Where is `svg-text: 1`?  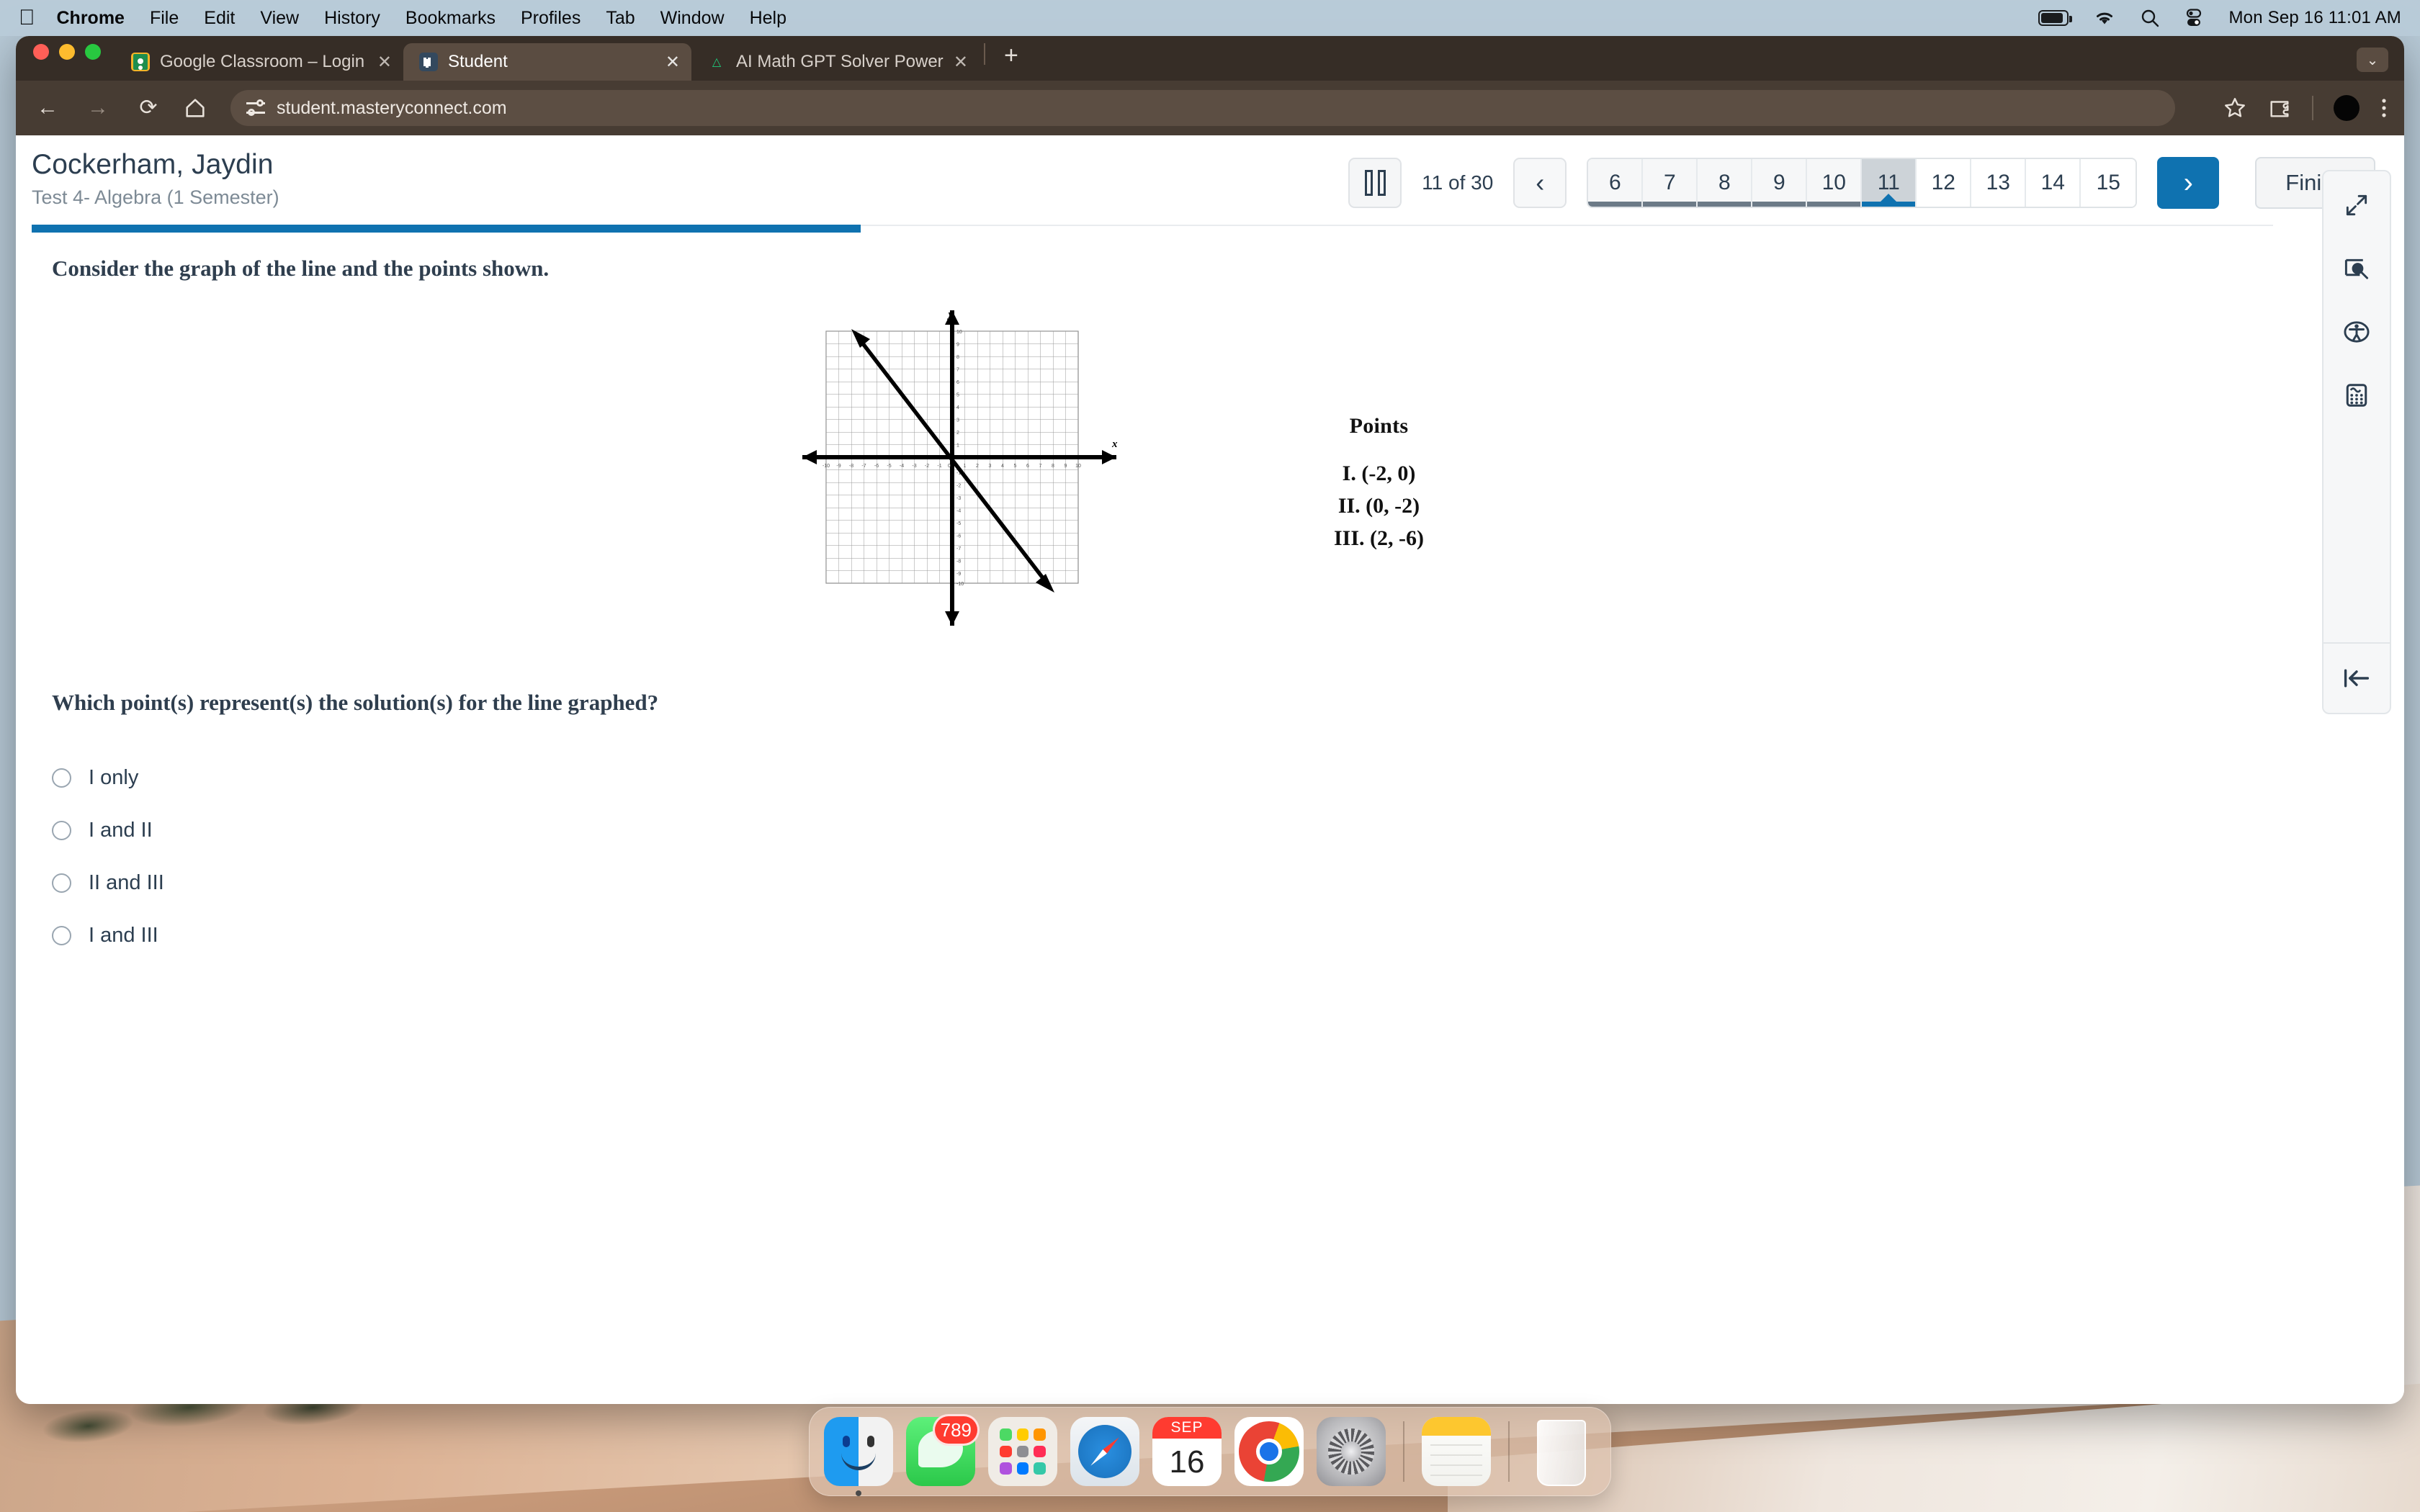
svg-text: 1 is located at coordinates (958, 446).